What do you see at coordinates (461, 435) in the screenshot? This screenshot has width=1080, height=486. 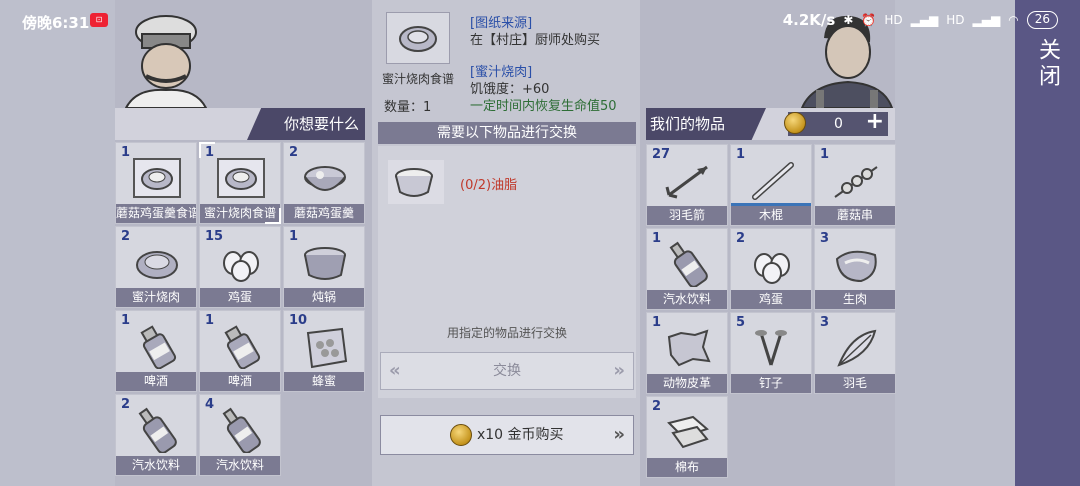 I see `coin-icon` at bounding box center [461, 435].